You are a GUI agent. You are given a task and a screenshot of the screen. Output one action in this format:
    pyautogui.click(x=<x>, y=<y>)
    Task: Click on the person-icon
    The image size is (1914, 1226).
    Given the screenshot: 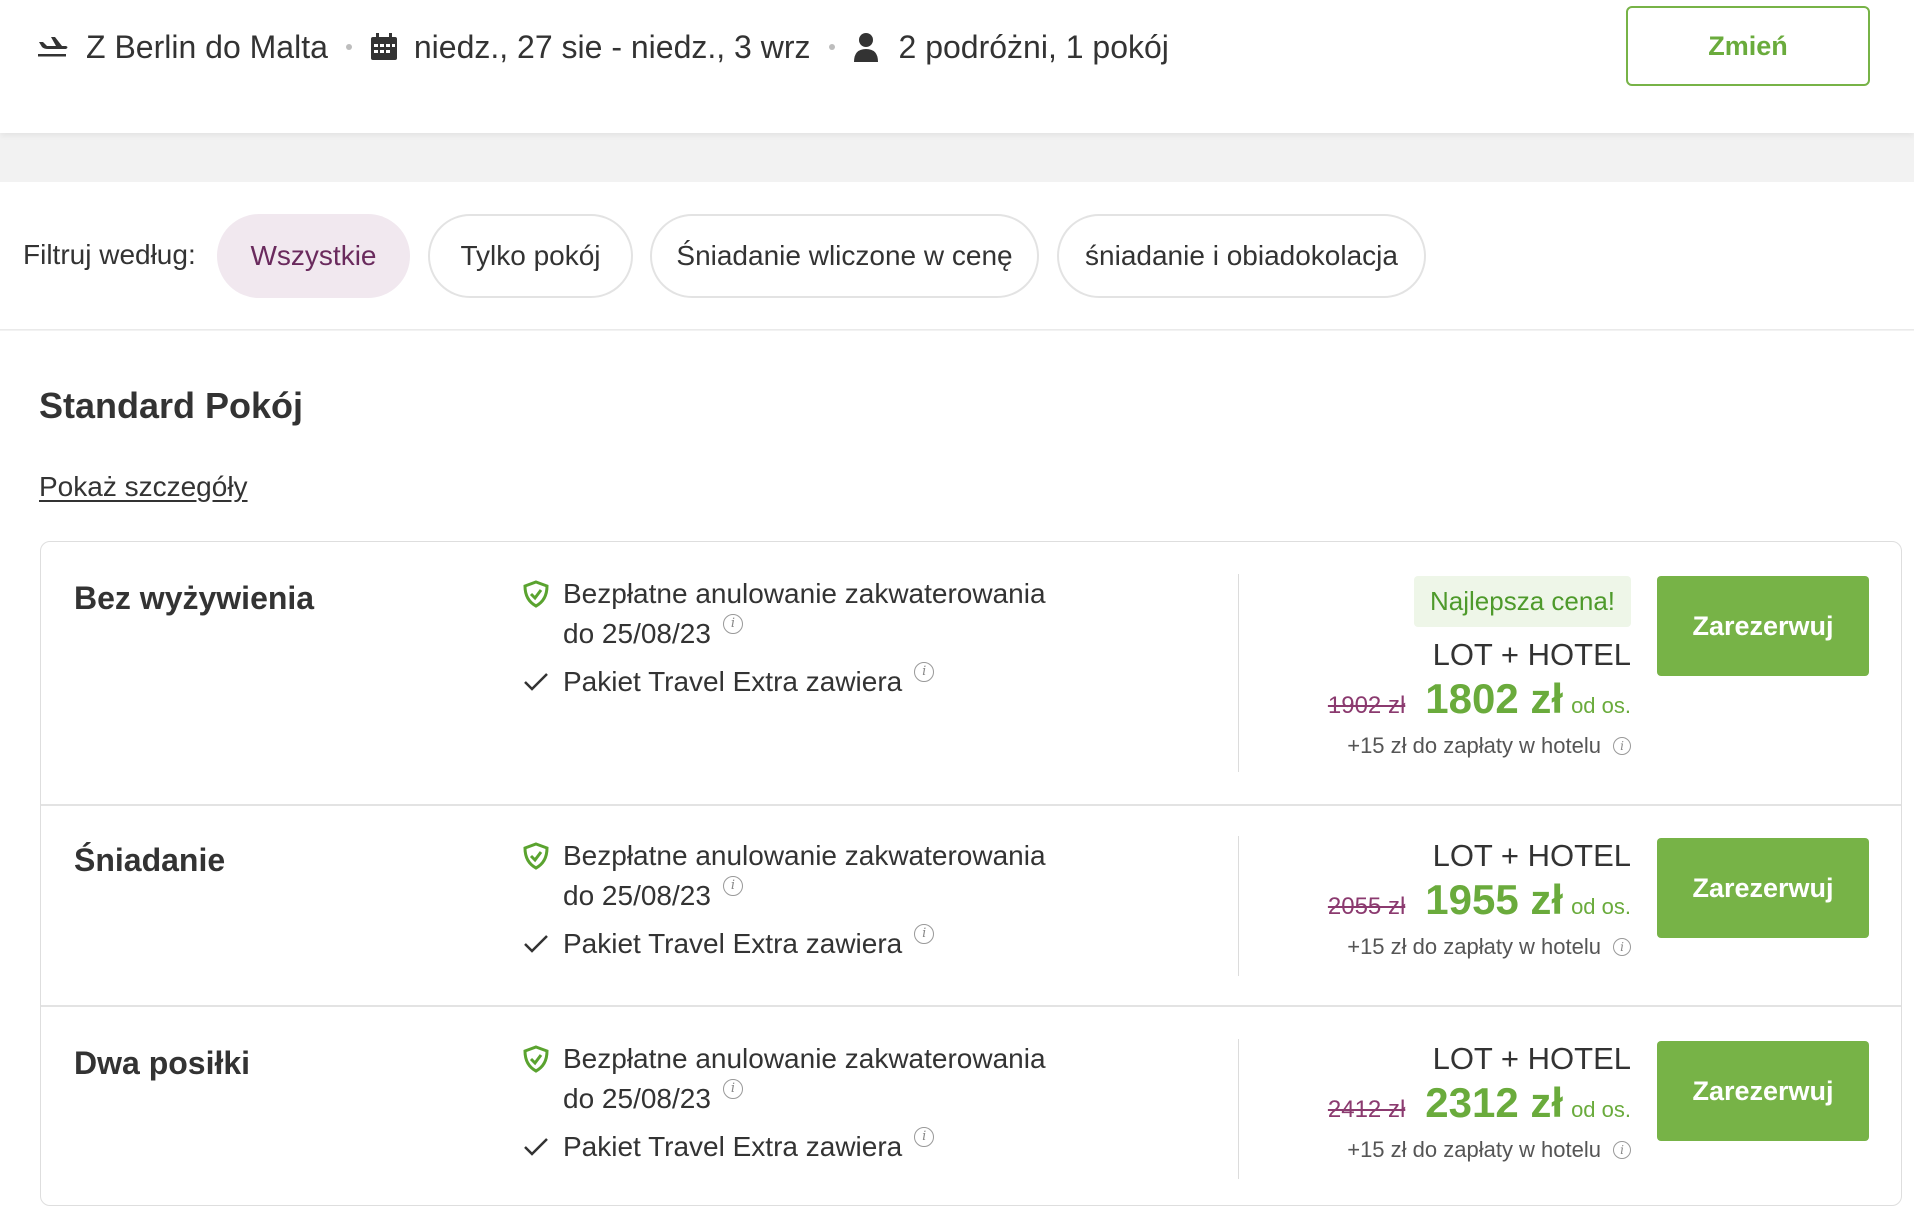 What is the action you would take?
    pyautogui.click(x=866, y=47)
    